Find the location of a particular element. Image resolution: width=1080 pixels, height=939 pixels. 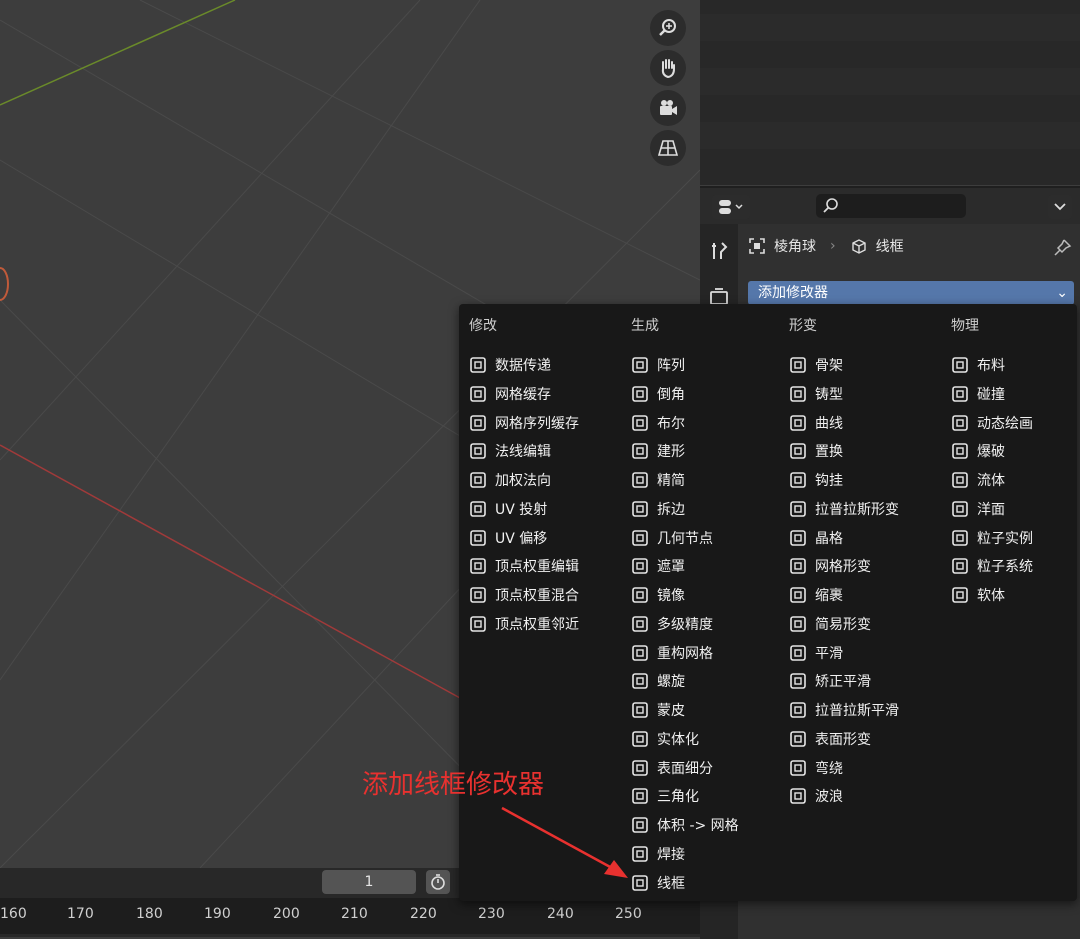

menu-item-vertex-weight-proximity: 顶点权重邻近 is located at coordinates (524, 624).